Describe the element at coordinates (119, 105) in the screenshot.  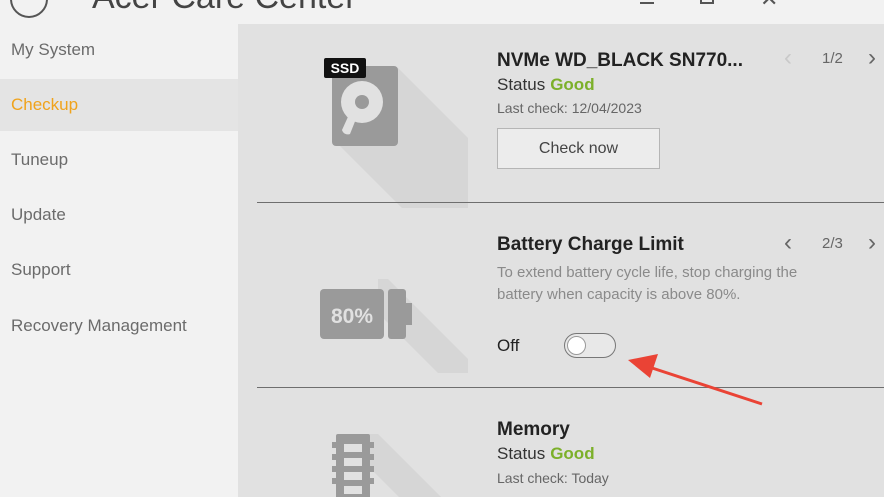
I see `sidebar-item-checkup: Checkup` at that location.